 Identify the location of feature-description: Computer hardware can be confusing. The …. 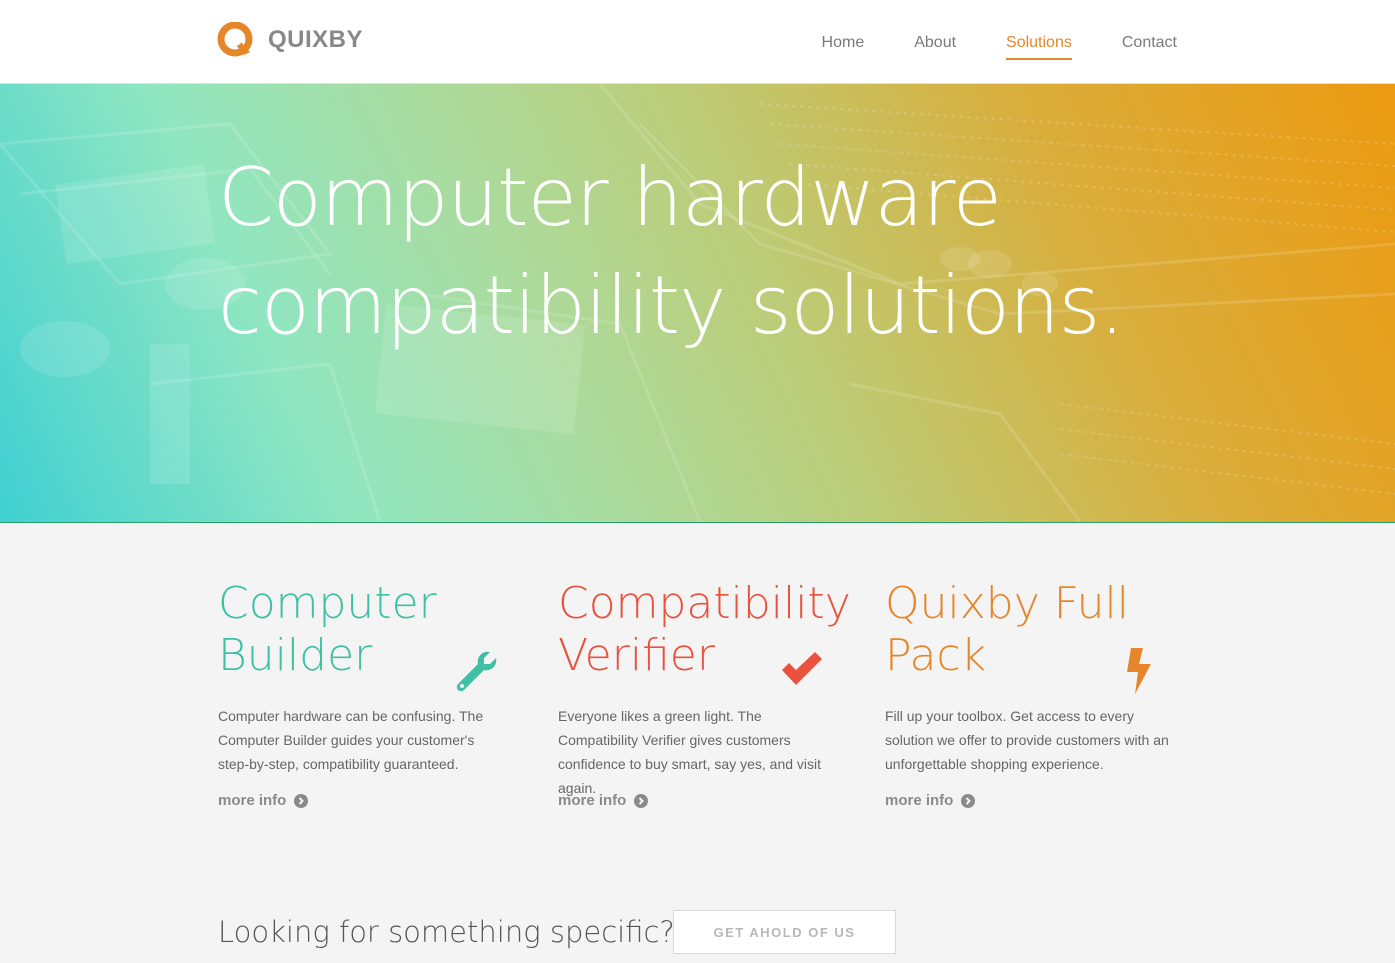
(351, 740).